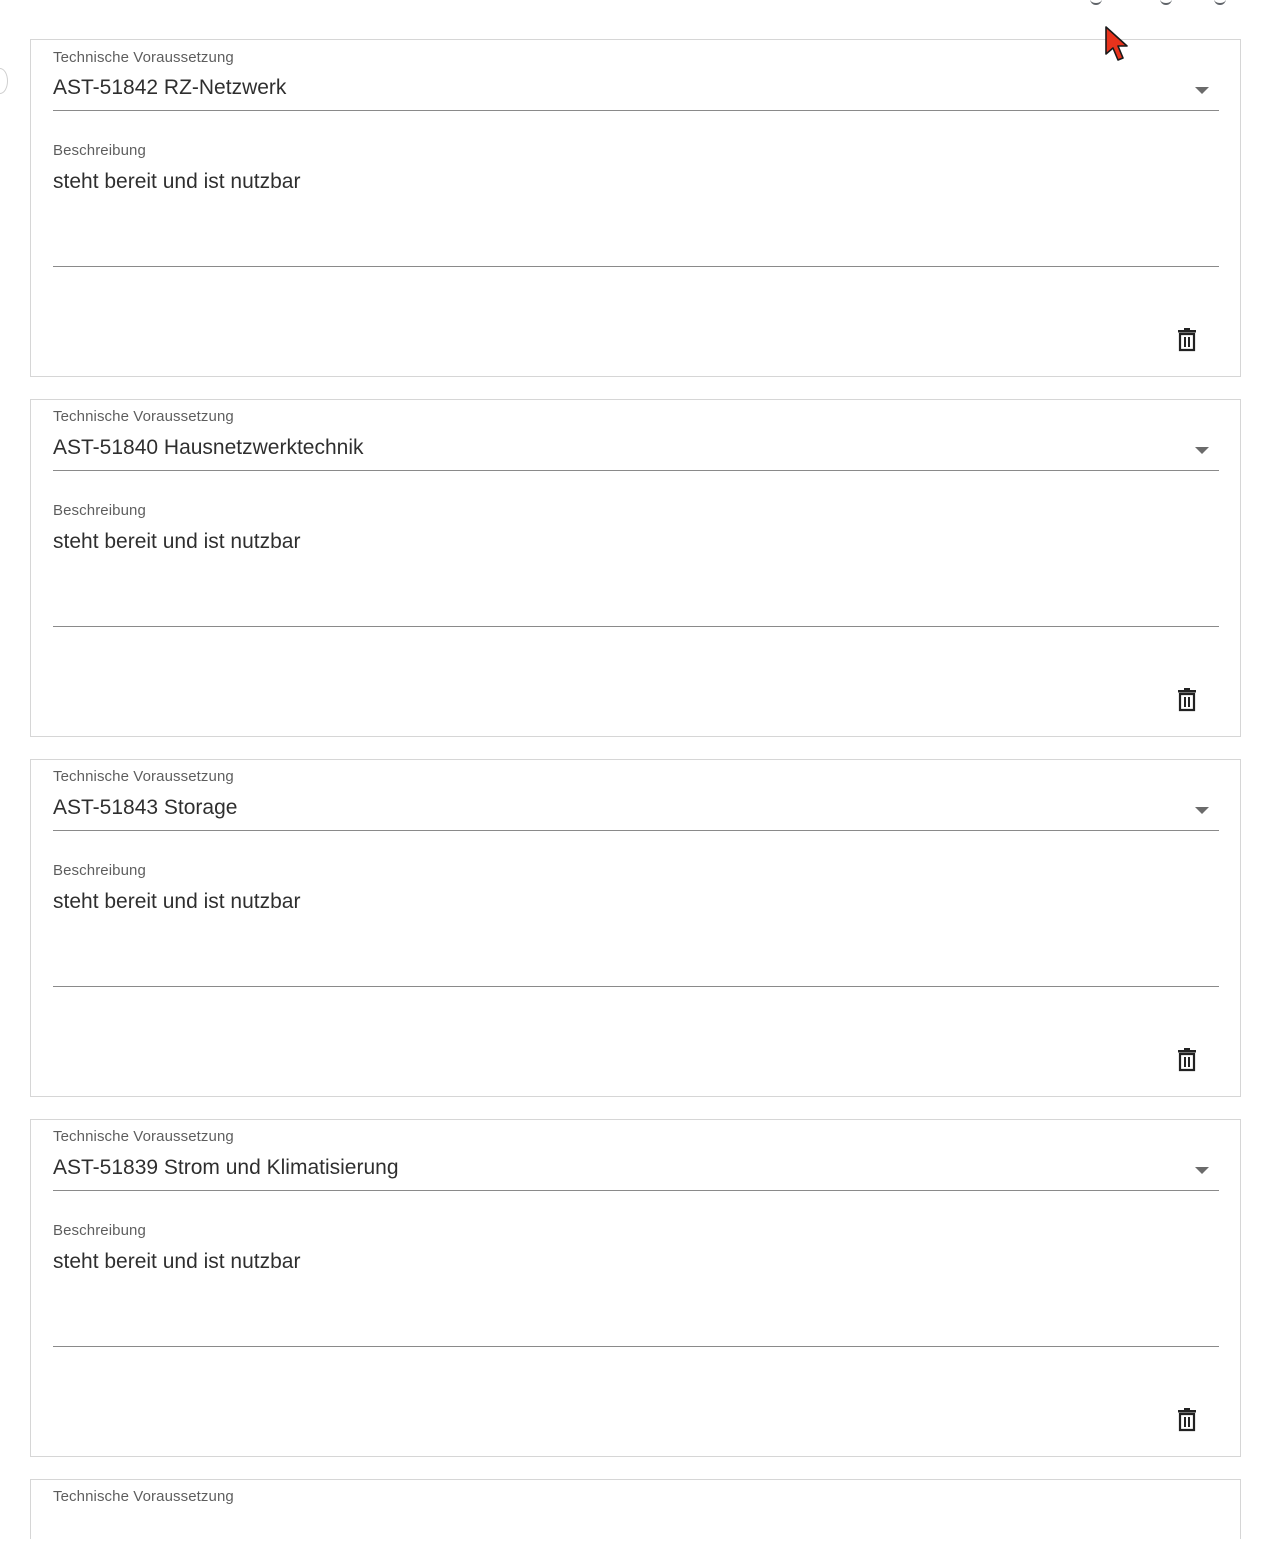 Image resolution: width=1282 pixels, height=1561 pixels. What do you see at coordinates (636, 92) in the screenshot?
I see `requirement-select: AST-51842 RZ-Netzwerk` at bounding box center [636, 92].